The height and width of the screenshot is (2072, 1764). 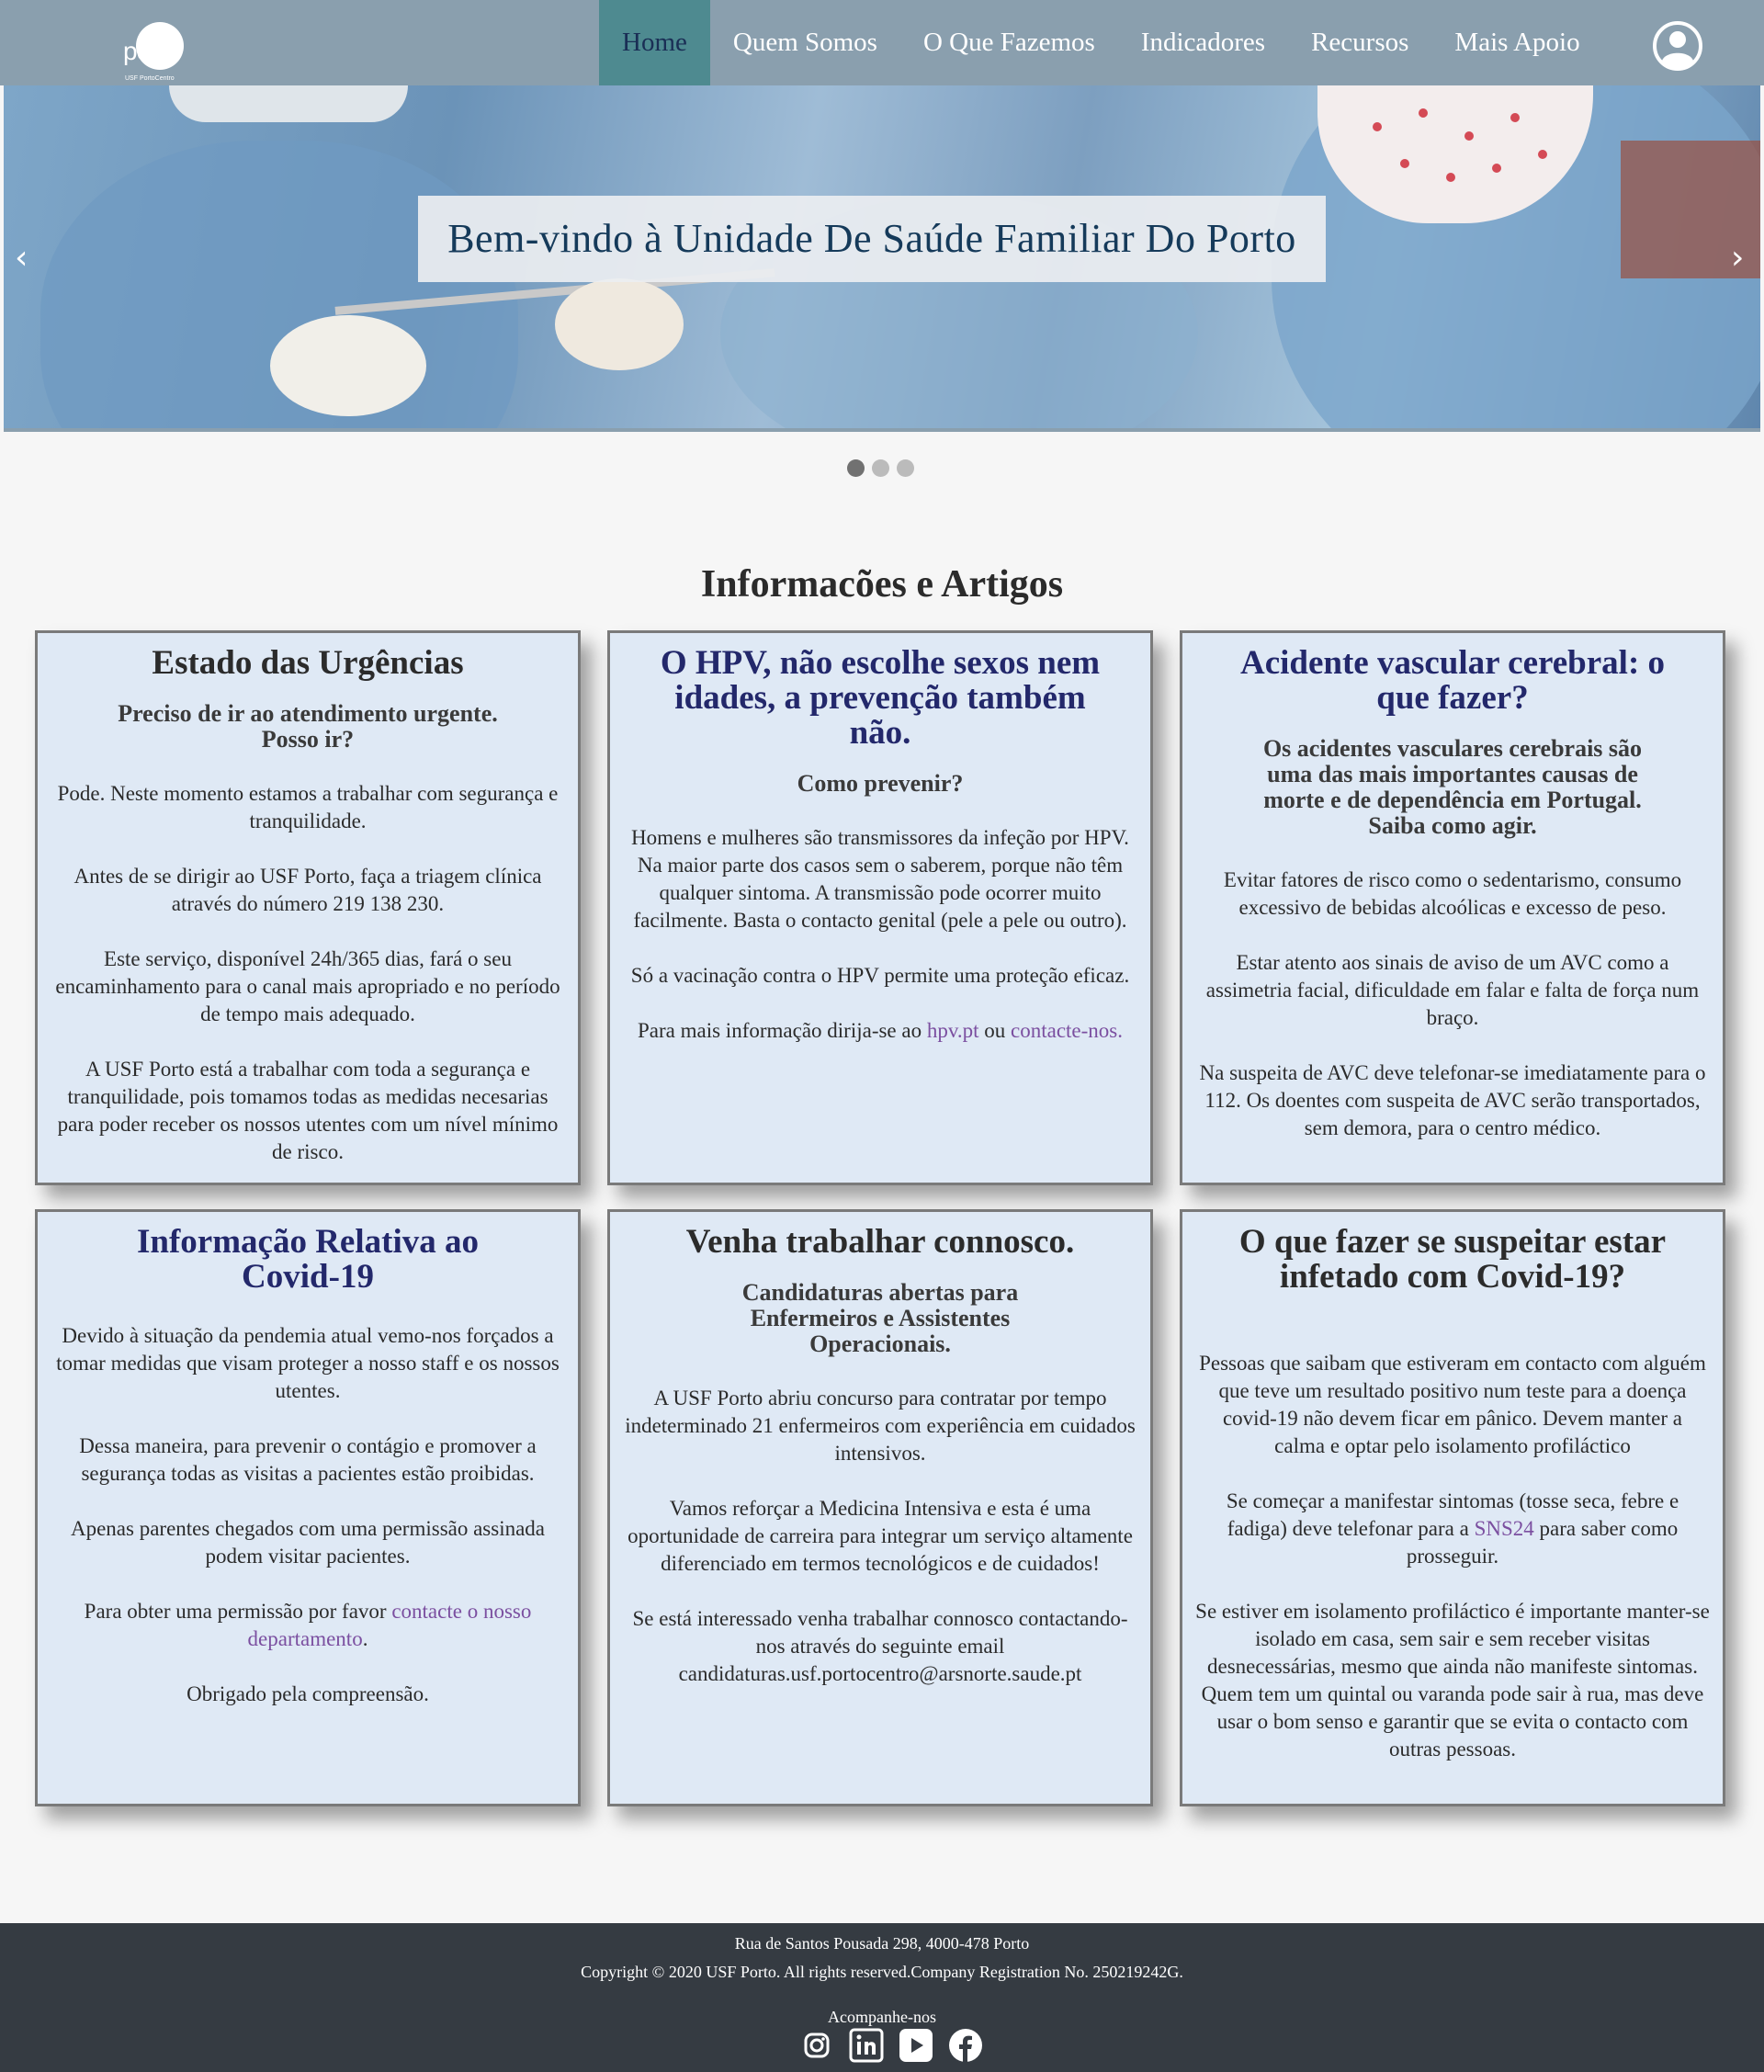 What do you see at coordinates (953, 1030) in the screenshot?
I see `hpv-link: hpv.pt` at bounding box center [953, 1030].